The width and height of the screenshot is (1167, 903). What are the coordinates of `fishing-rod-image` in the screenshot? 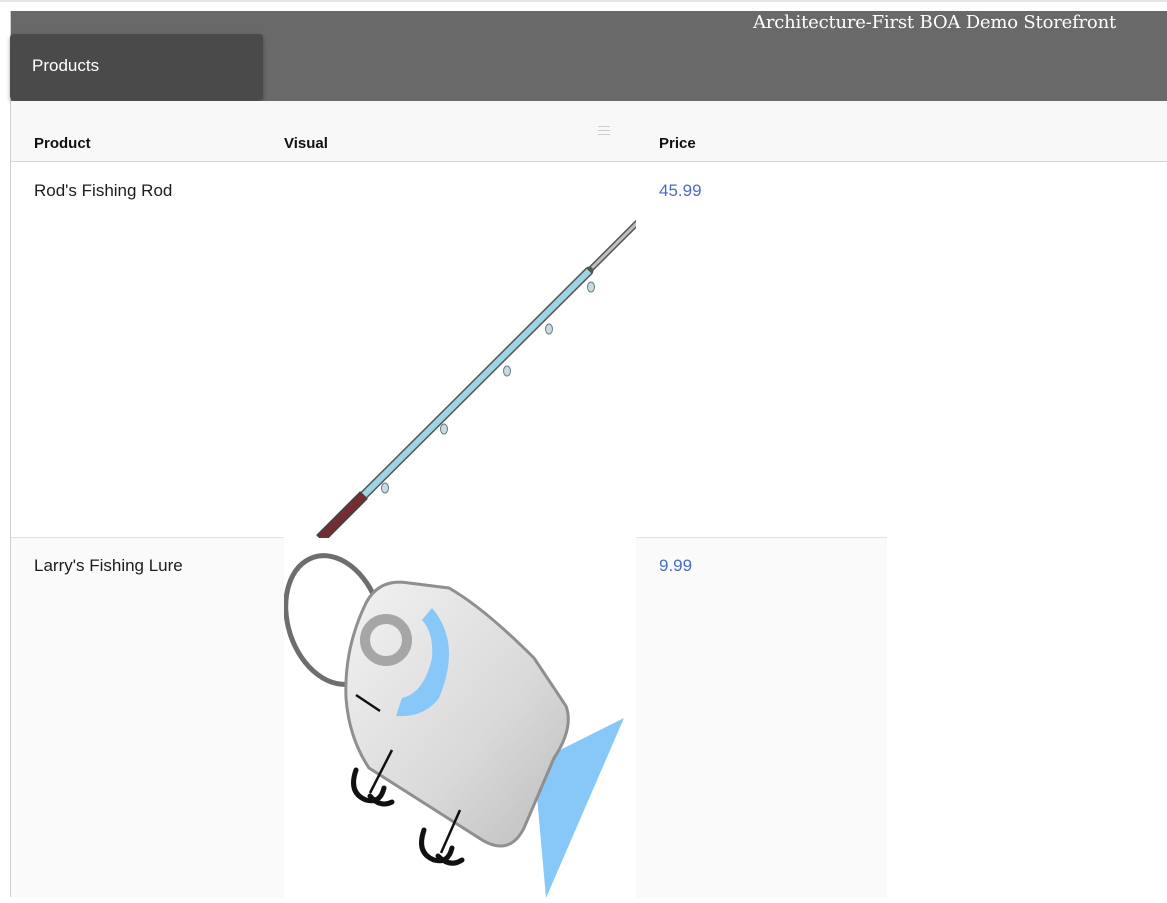 It's located at (464, 353).